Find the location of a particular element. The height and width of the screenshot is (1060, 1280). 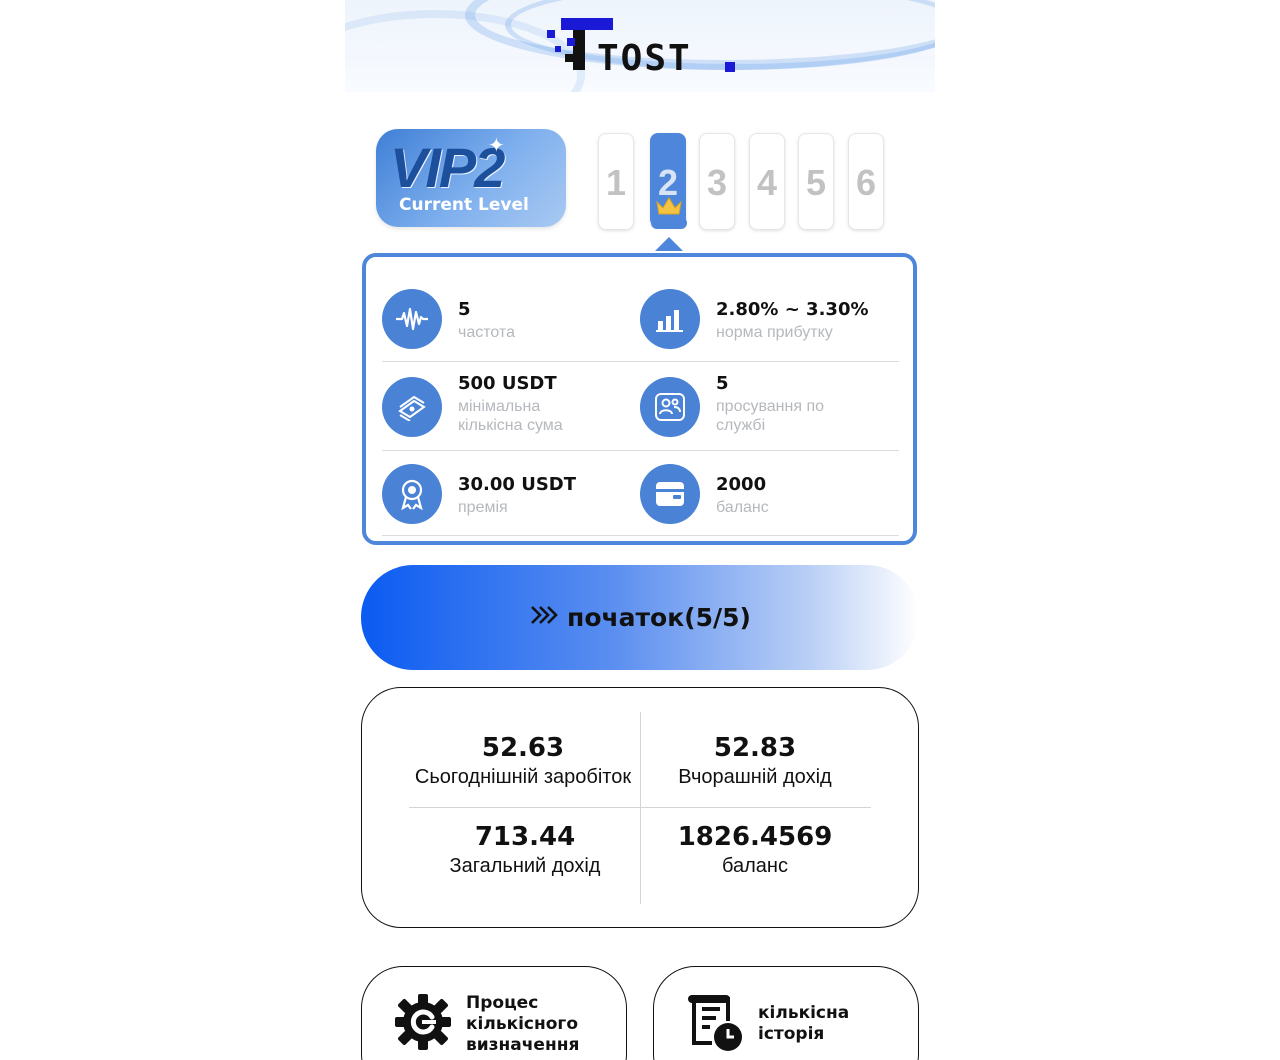

profit-rate-label: норма прибутку is located at coordinates (774, 332).